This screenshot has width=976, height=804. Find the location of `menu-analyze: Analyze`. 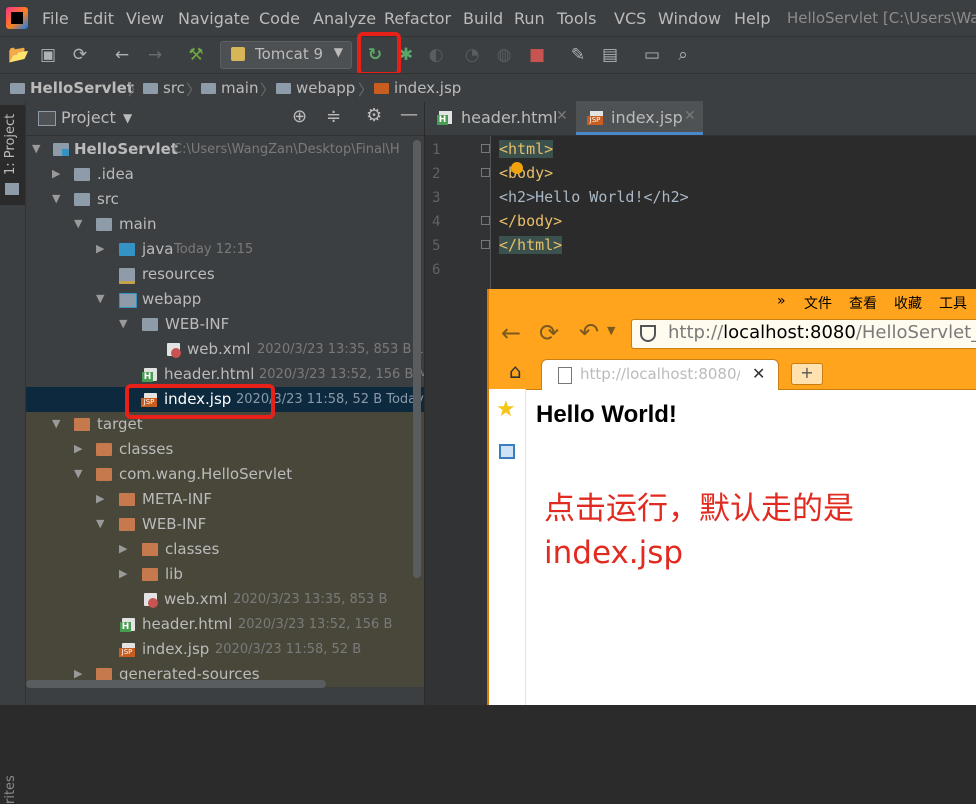

menu-analyze: Analyze is located at coordinates (344, 18).